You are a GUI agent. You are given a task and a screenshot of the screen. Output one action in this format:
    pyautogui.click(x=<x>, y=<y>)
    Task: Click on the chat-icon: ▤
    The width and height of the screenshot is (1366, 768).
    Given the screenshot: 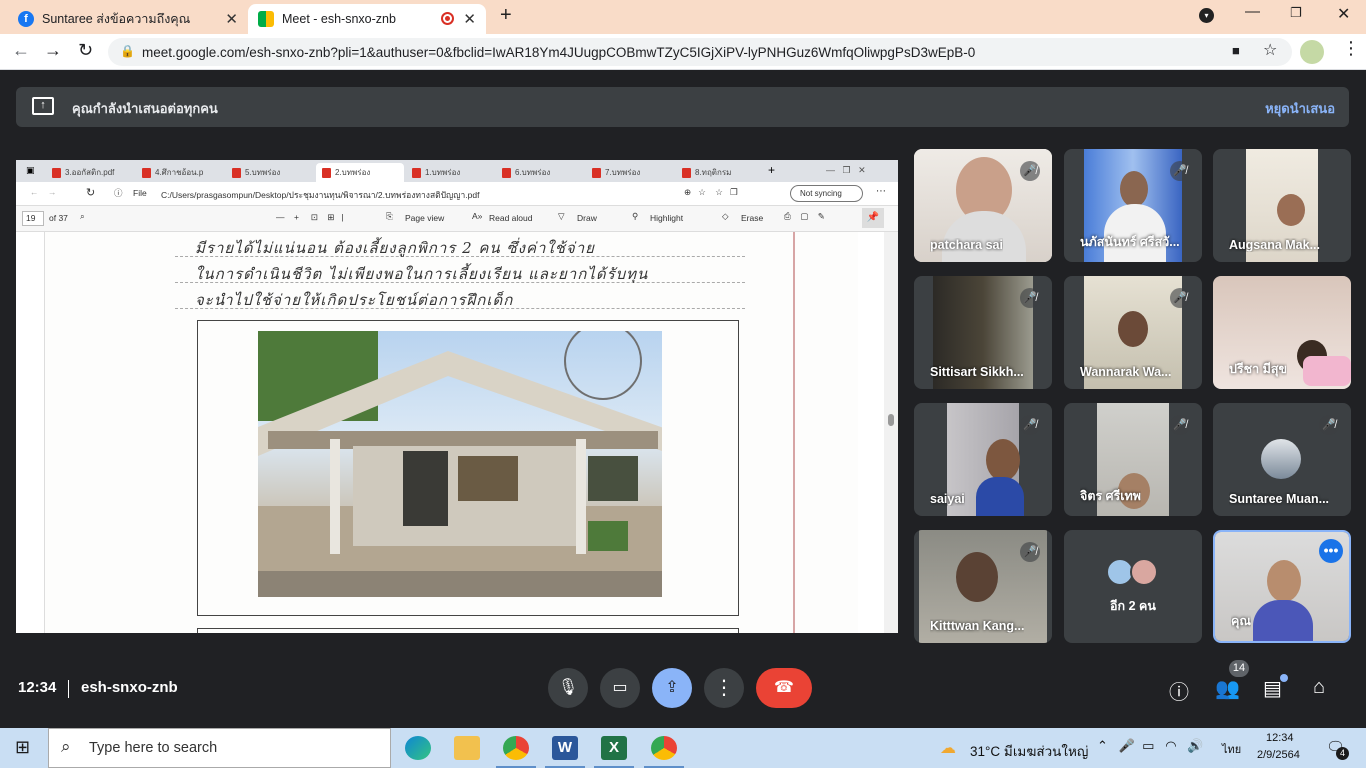 What is the action you would take?
    pyautogui.click(x=1272, y=688)
    